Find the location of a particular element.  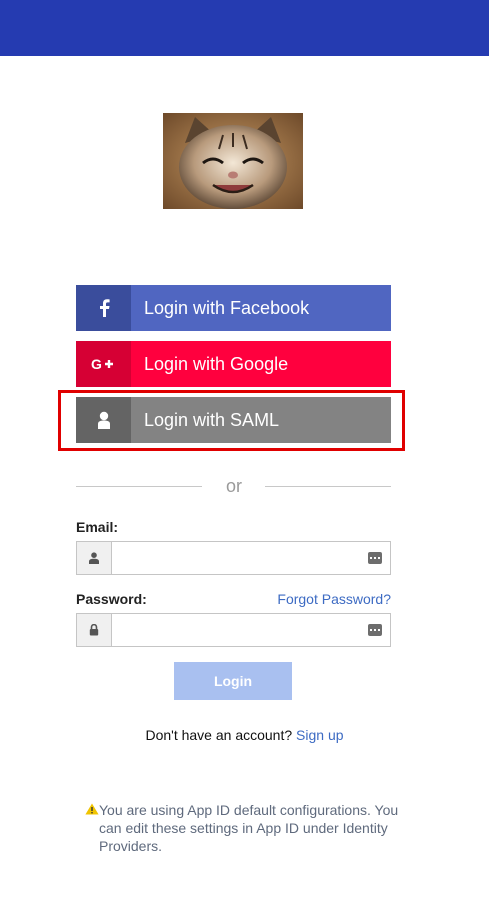

divider-left is located at coordinates (139, 486).